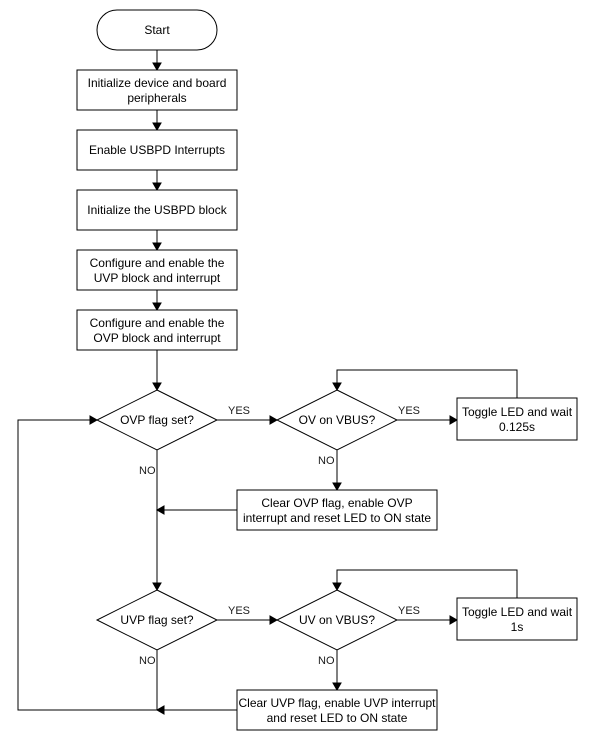 Image resolution: width=589 pixels, height=742 pixels. Describe the element at coordinates (427, 583) in the screenshot. I see `edge-toggle2-loop` at that location.